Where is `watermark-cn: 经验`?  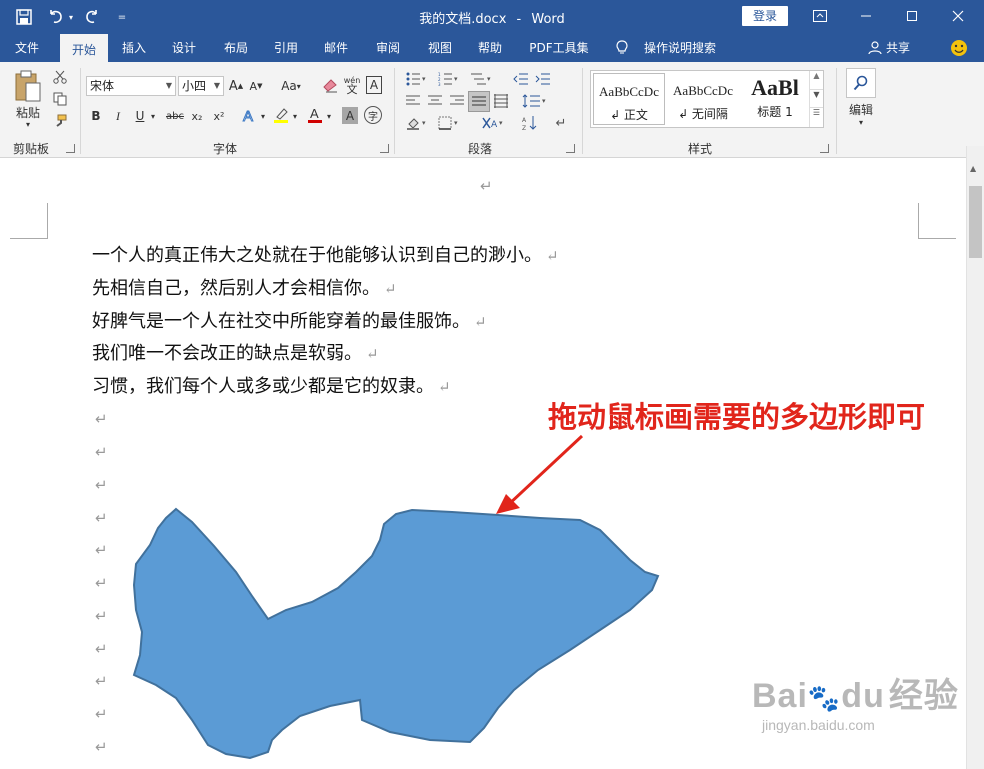 watermark-cn: 经验 is located at coordinates (923, 696).